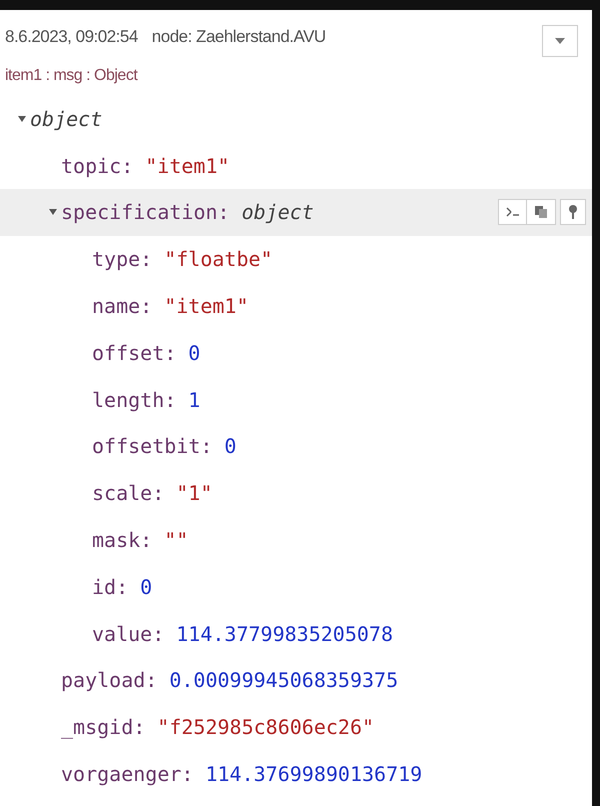 The image size is (600, 806). I want to click on property-entry: name: "item1", so click(170, 306).